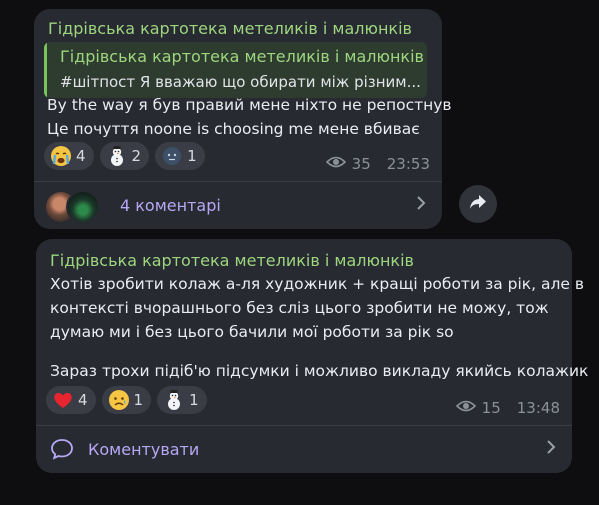 This screenshot has width=599, height=505. I want to click on reactions: 4 2 1, so click(124, 156).